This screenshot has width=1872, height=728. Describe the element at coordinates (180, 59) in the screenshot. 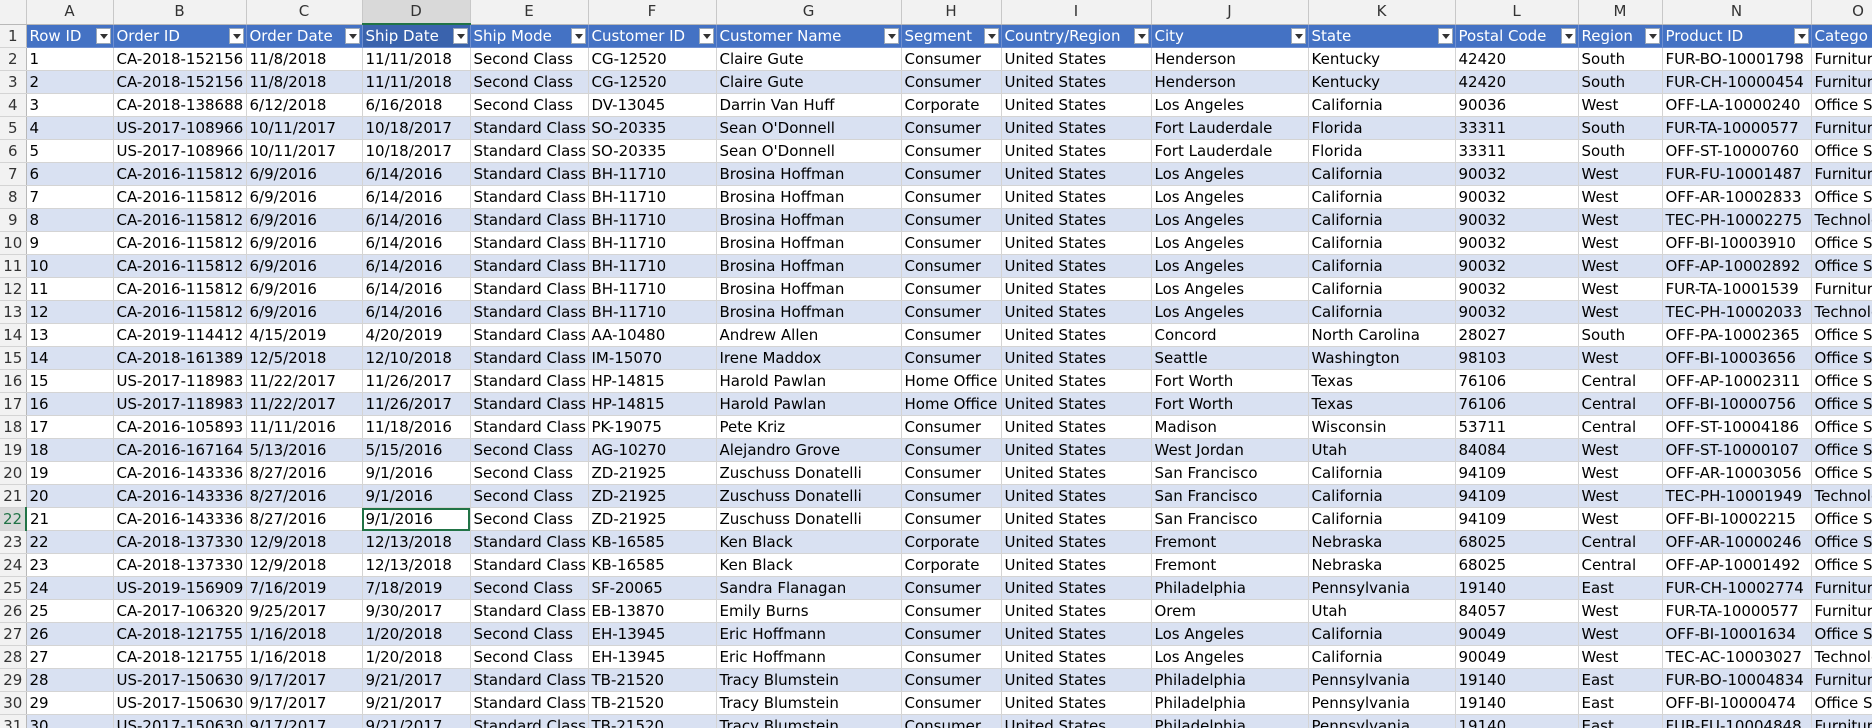

I see `table-cell: CA-2018-152156` at that location.